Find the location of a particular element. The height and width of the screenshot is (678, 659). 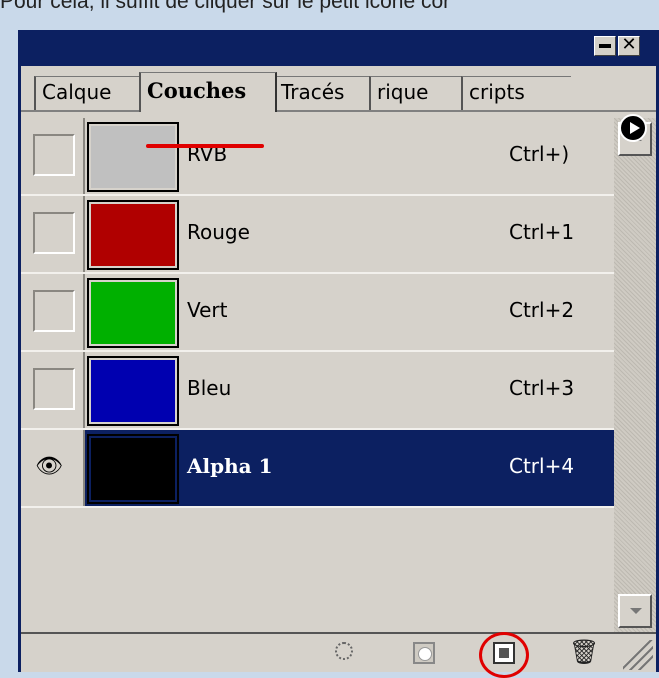

panel-tabs: Calque Tracés rique cripts Couches is located at coordinates (338, 107).